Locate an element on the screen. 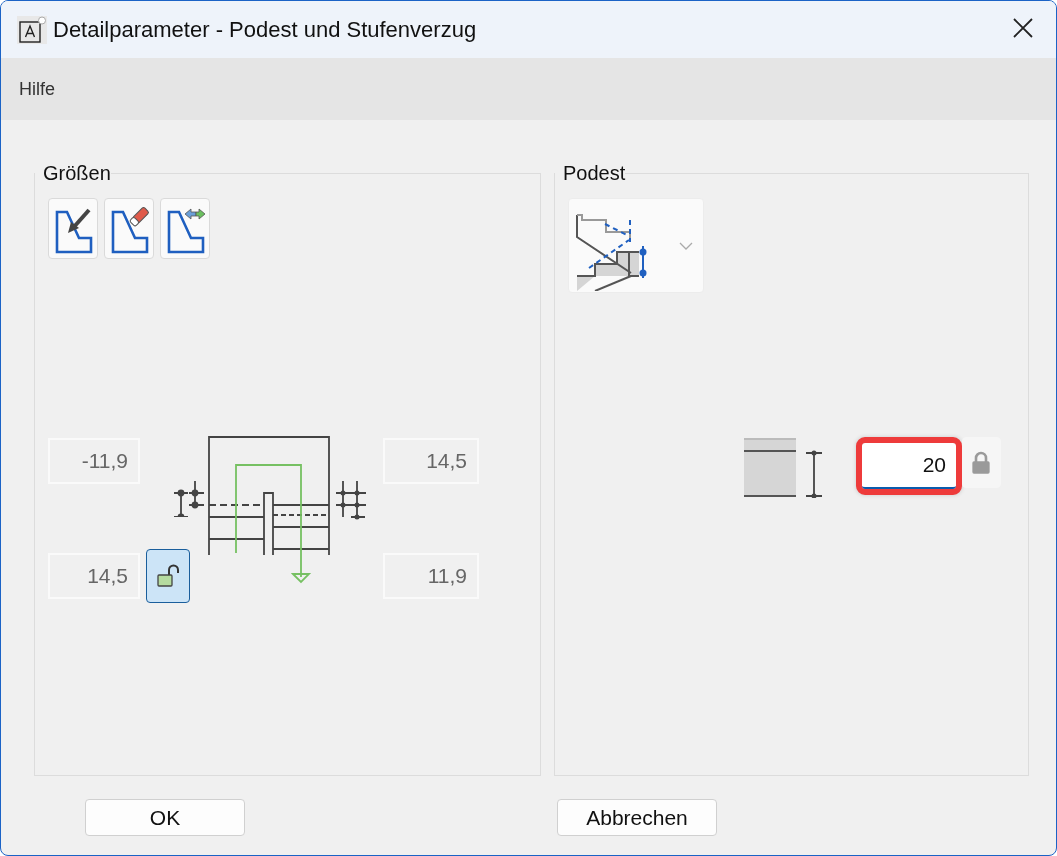 The image size is (1057, 856). group-title: Podest is located at coordinates (594, 173).